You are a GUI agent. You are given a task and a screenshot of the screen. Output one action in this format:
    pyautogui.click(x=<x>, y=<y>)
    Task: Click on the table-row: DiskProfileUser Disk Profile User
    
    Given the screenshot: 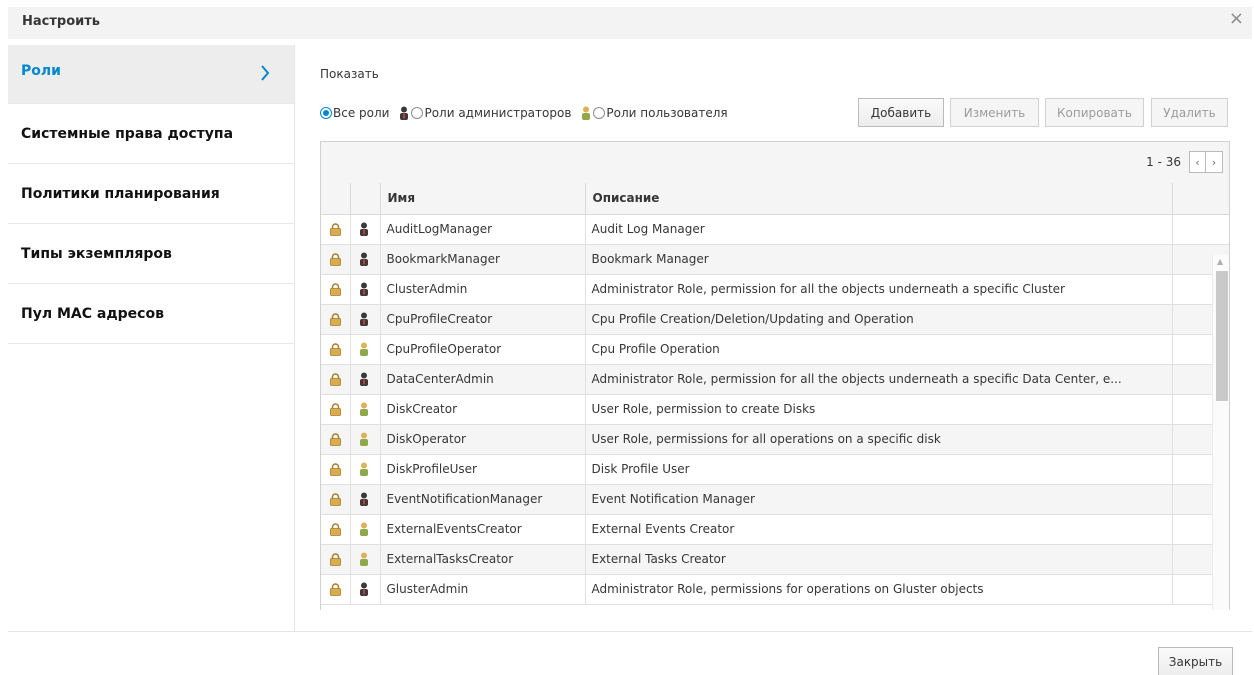 What is the action you would take?
    pyautogui.click(x=775, y=469)
    